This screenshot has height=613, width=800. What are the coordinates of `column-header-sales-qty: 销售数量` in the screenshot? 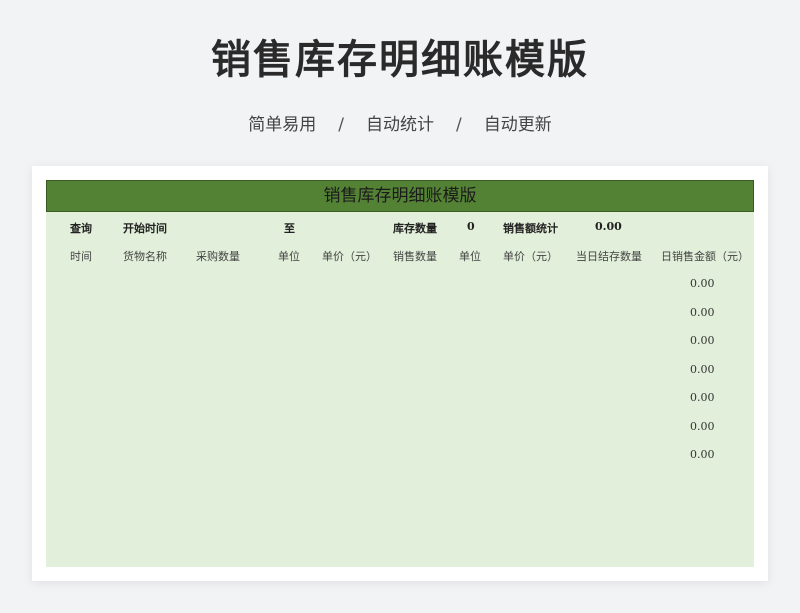 It's located at (415, 256).